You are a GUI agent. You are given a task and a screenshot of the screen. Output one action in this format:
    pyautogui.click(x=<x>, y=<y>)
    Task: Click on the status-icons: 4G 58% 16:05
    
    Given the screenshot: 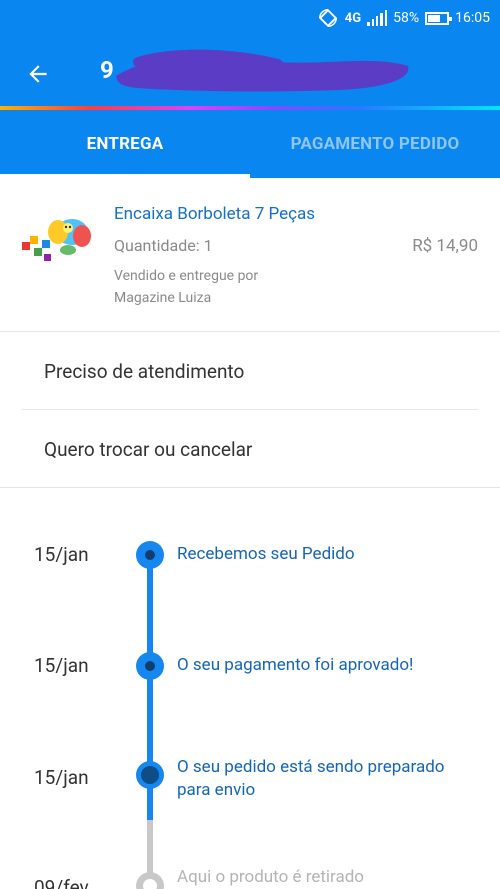 What is the action you would take?
    pyautogui.click(x=403, y=18)
    